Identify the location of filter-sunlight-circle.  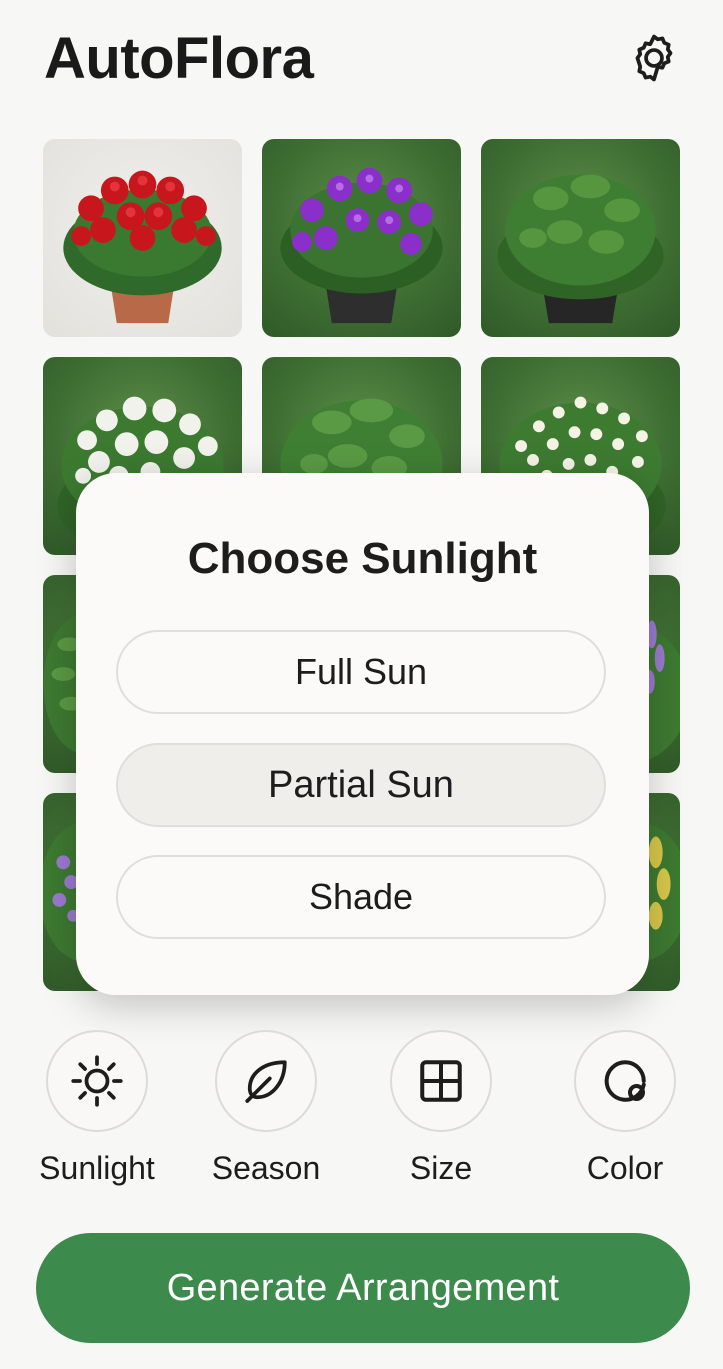
(97, 1081).